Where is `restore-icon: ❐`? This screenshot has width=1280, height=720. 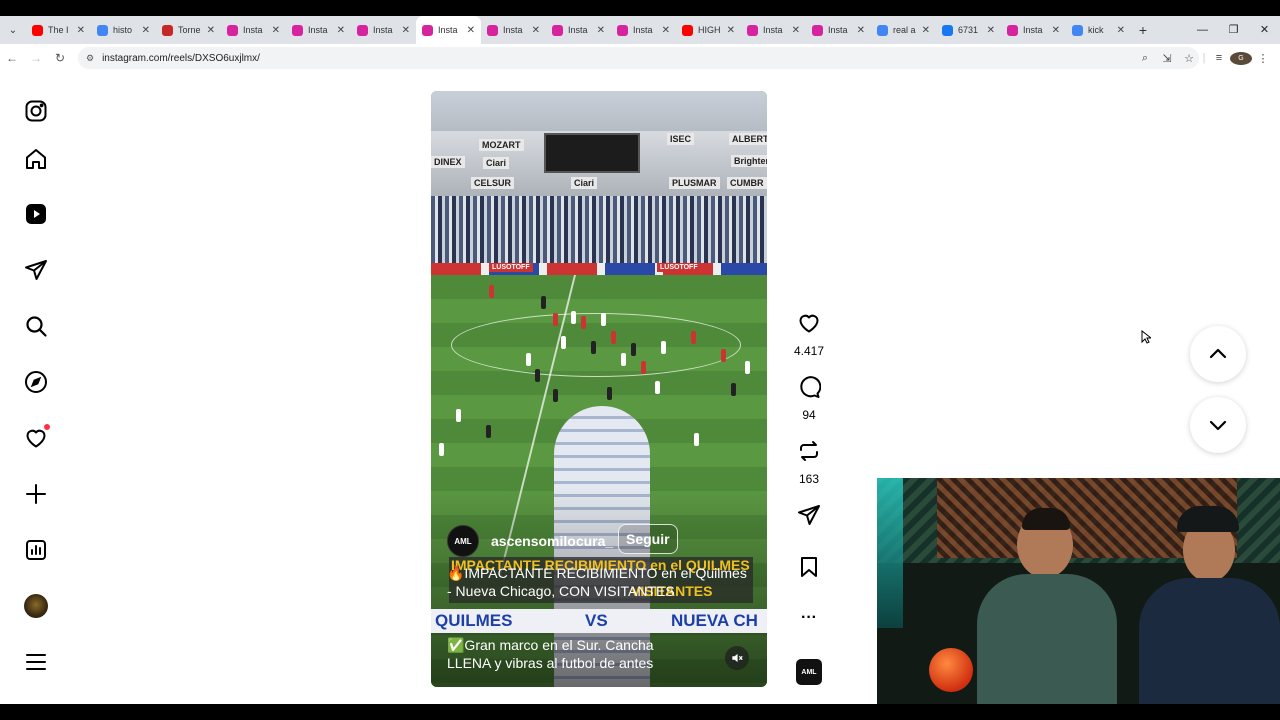
restore-icon: ❐ is located at coordinates (1233, 30).